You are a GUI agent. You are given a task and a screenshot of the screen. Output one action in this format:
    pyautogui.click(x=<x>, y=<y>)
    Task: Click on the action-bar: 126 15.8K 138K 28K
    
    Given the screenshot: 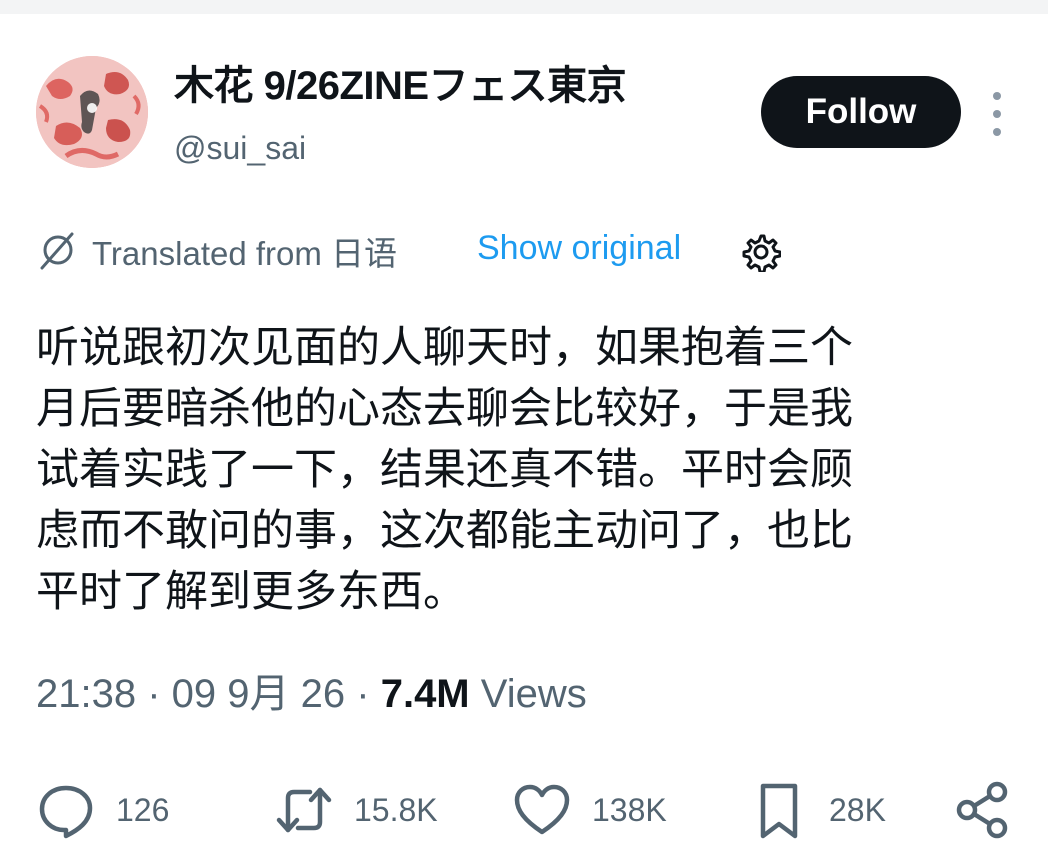 What is the action you would take?
    pyautogui.click(x=526, y=810)
    